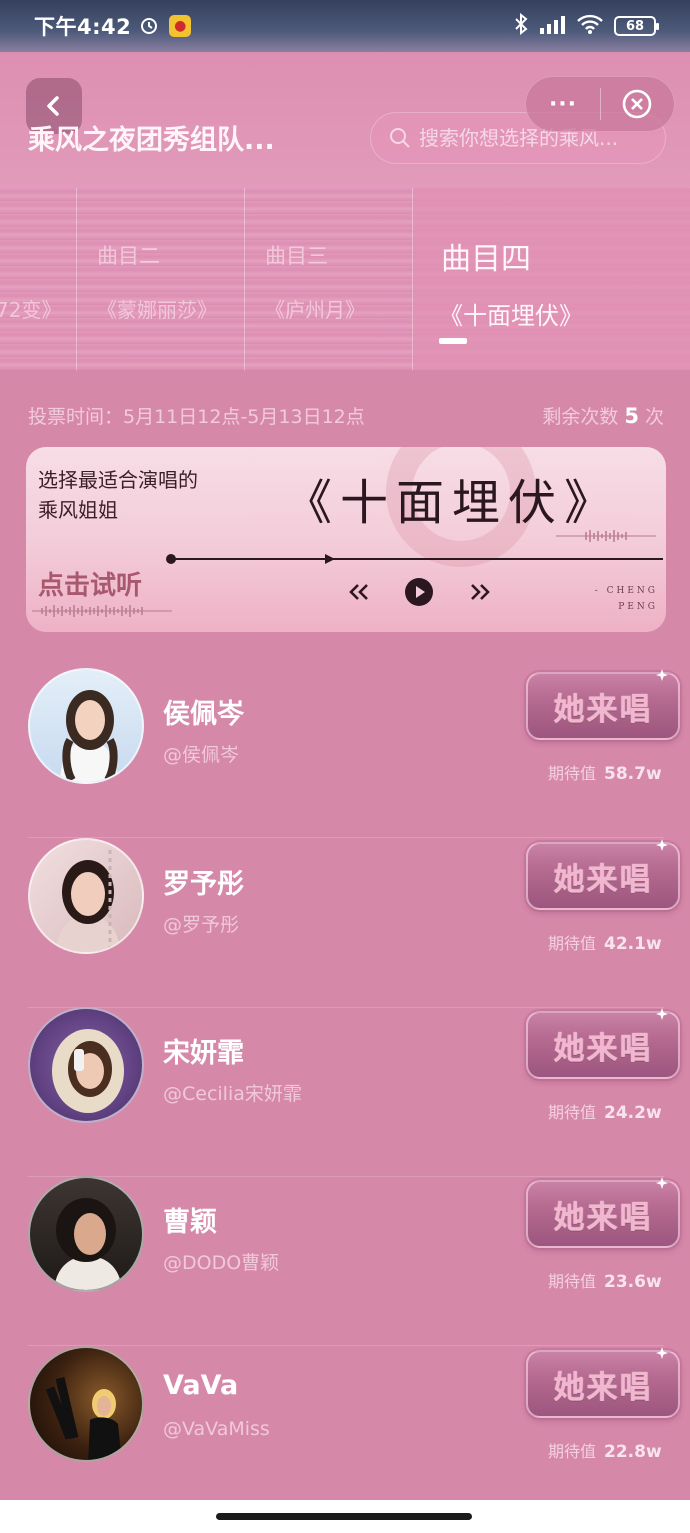 The image size is (690, 1533). I want to click on remaining-prefix: 剩余次数, so click(580, 416).